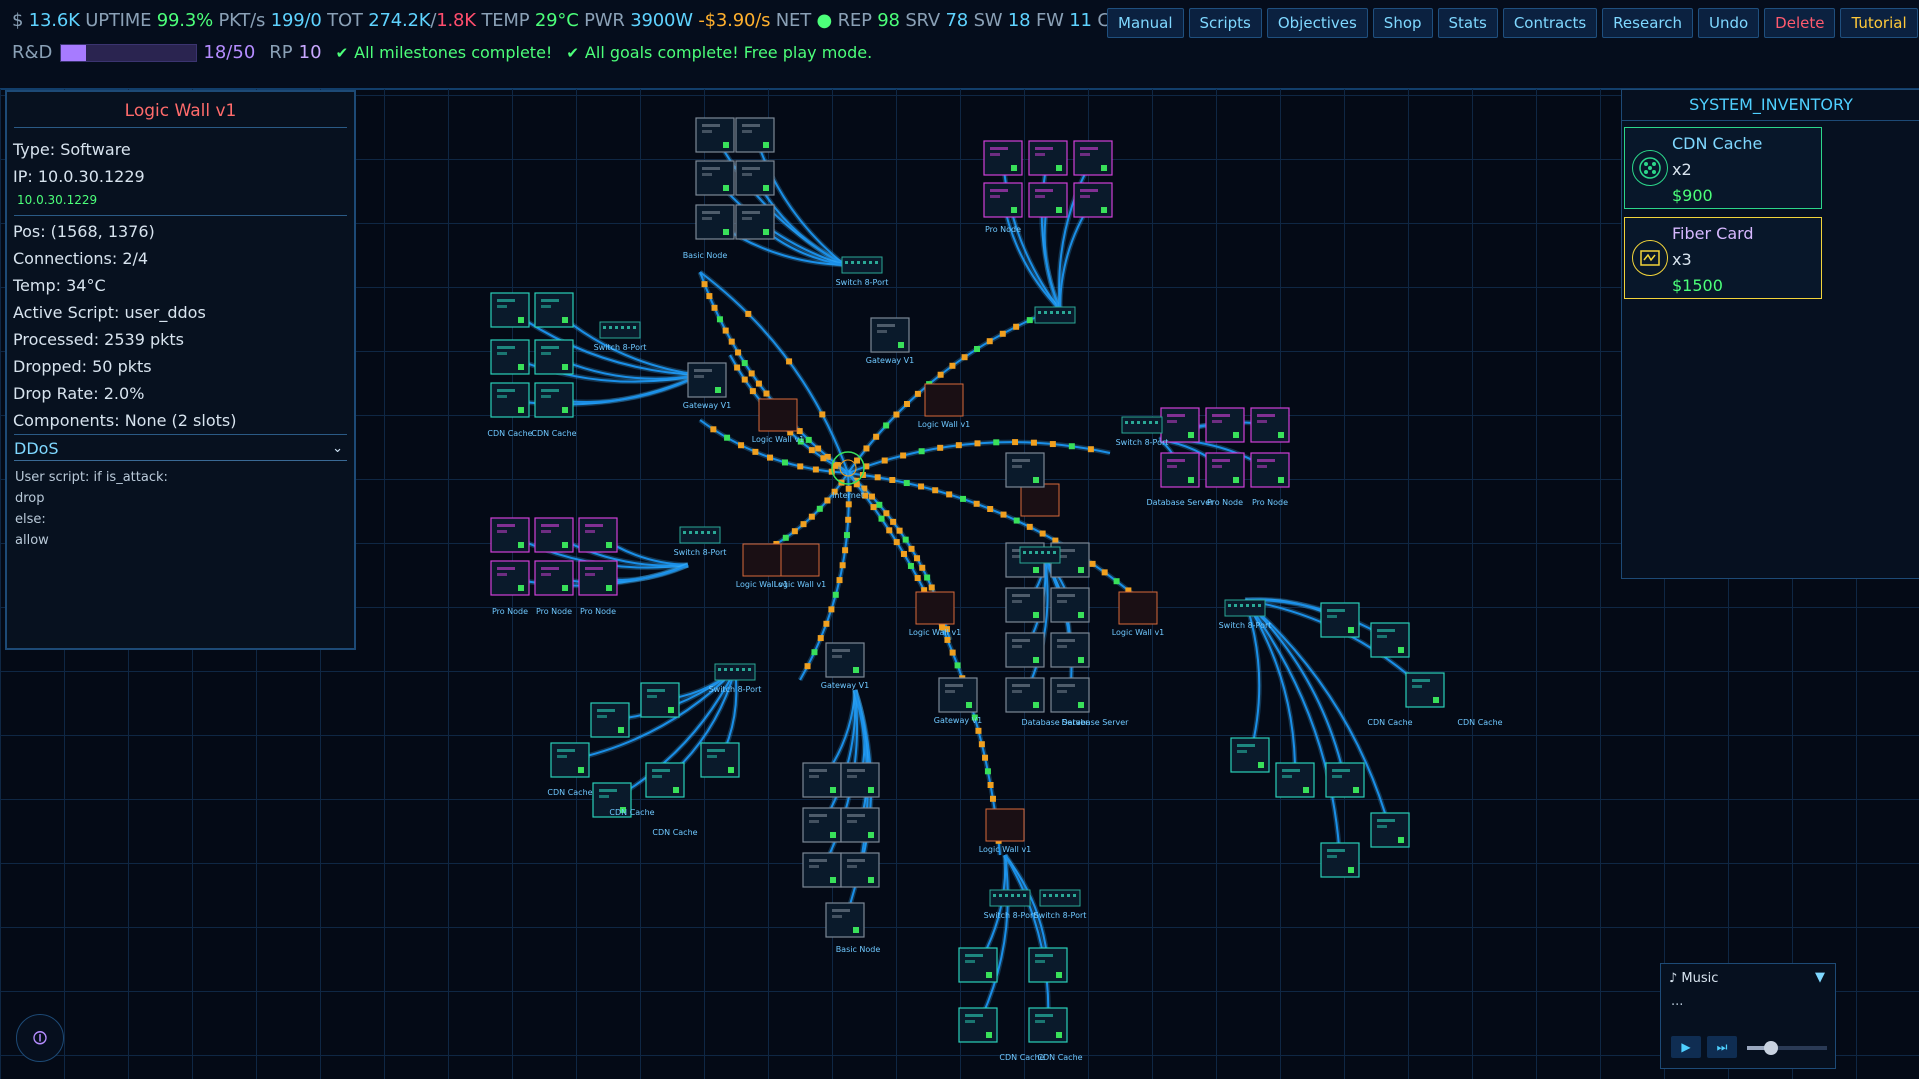 The image size is (1919, 1079). Describe the element at coordinates (1026, 939) in the screenshot. I see `node-link-glow` at that location.